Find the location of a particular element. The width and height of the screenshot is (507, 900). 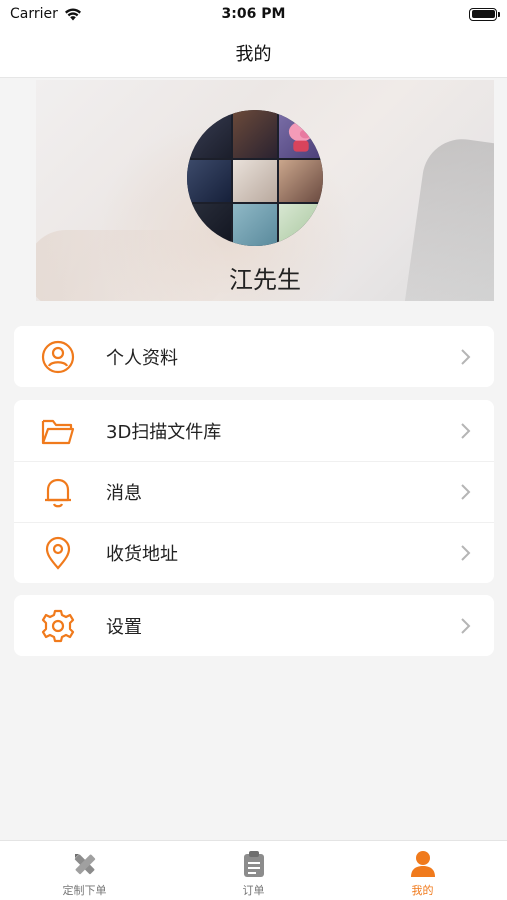

tab-custom-order: 定制下单 is located at coordinates (84, 870).